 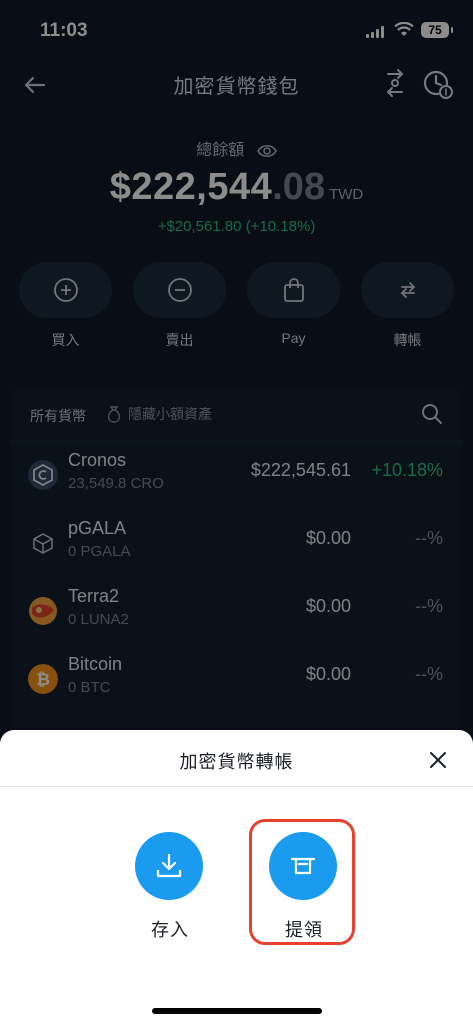 What do you see at coordinates (236, 762) in the screenshot?
I see `sheet-title: 加密貨幣轉帳` at bounding box center [236, 762].